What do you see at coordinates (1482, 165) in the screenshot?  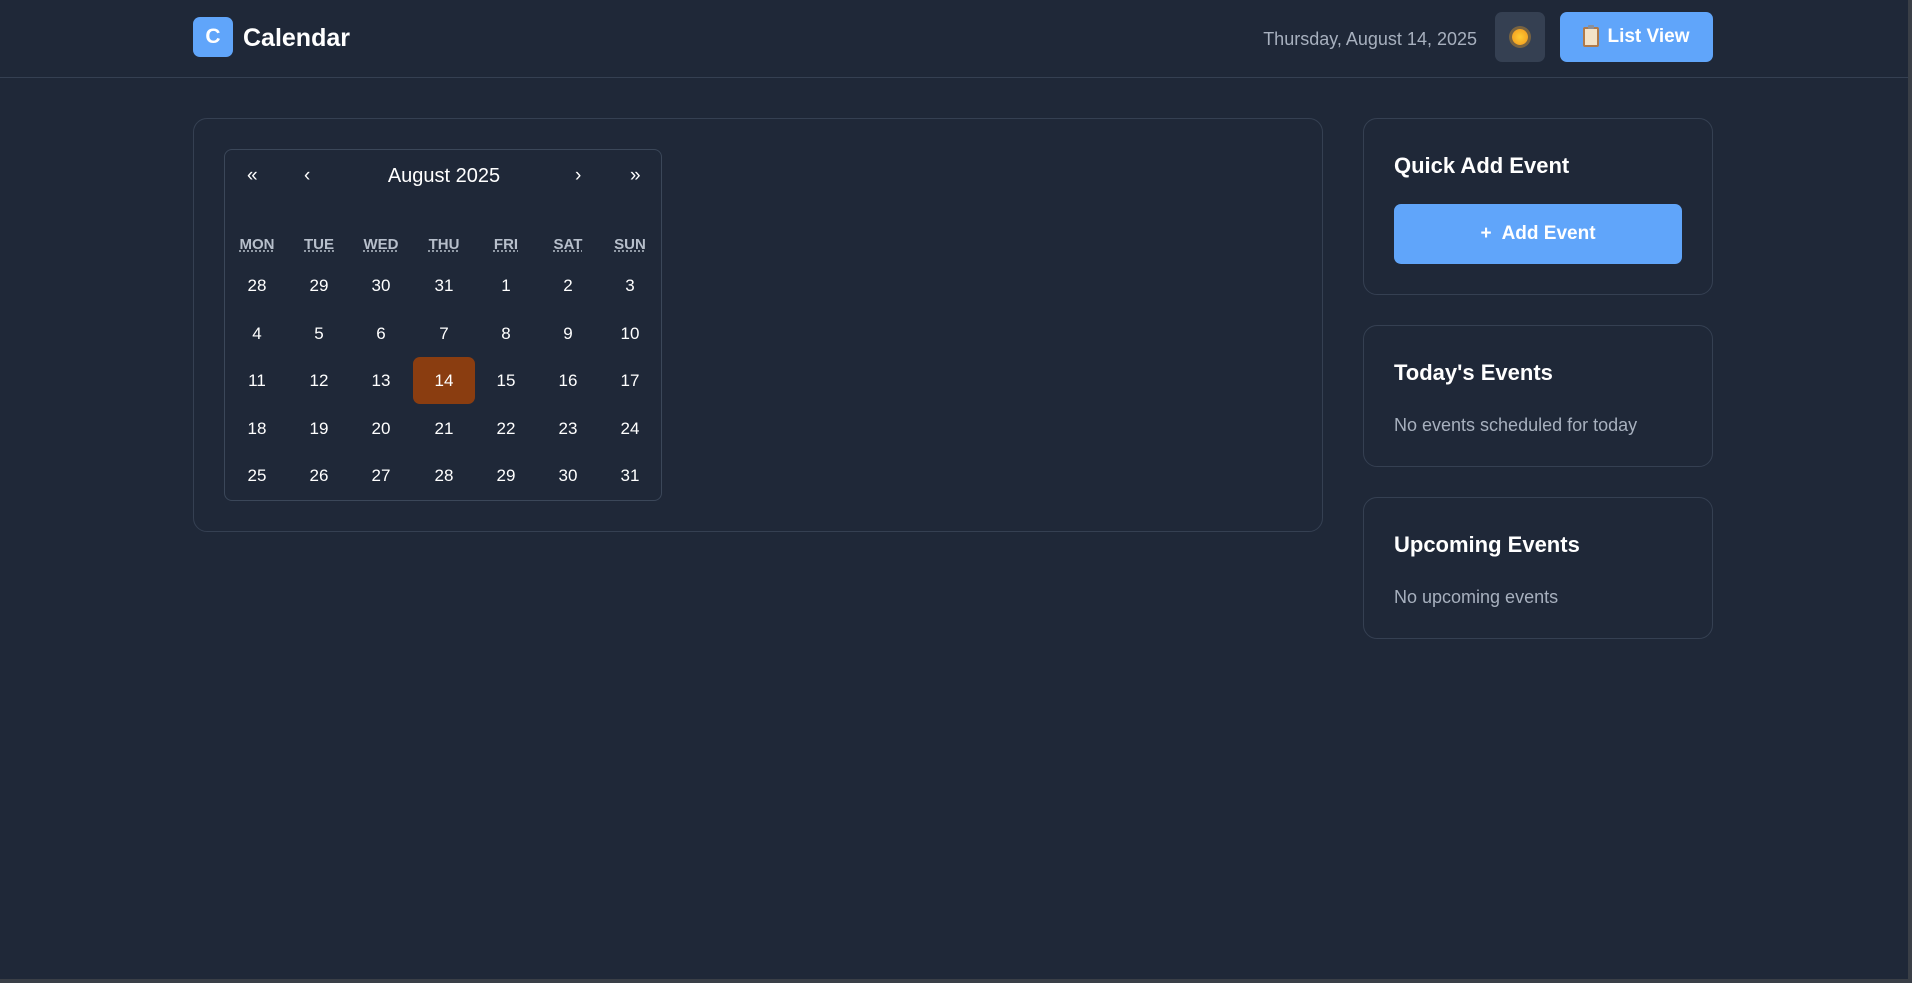 I see `quick-add-title: Quick Add Event` at bounding box center [1482, 165].